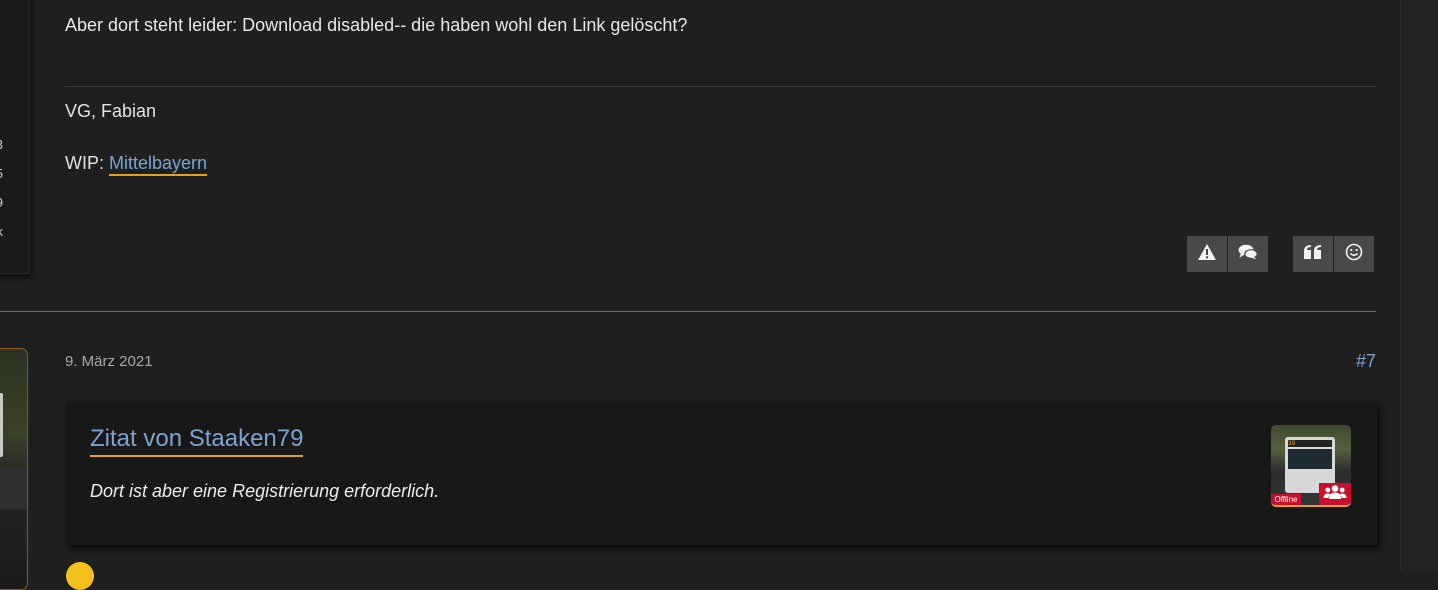 This screenshot has width=1438, height=590. I want to click on right-scroll-gutter, so click(1419, 285).